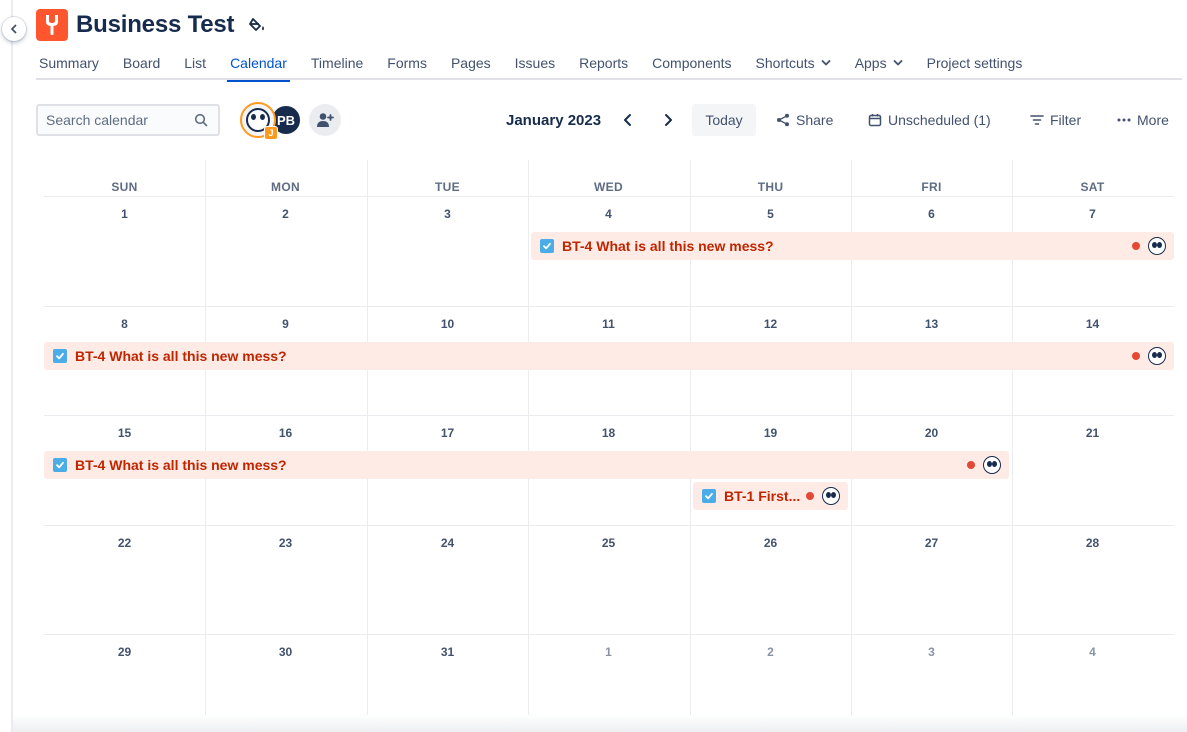 This screenshot has height=732, width=1187. I want to click on tab-label: Shortcuts, so click(785, 63).